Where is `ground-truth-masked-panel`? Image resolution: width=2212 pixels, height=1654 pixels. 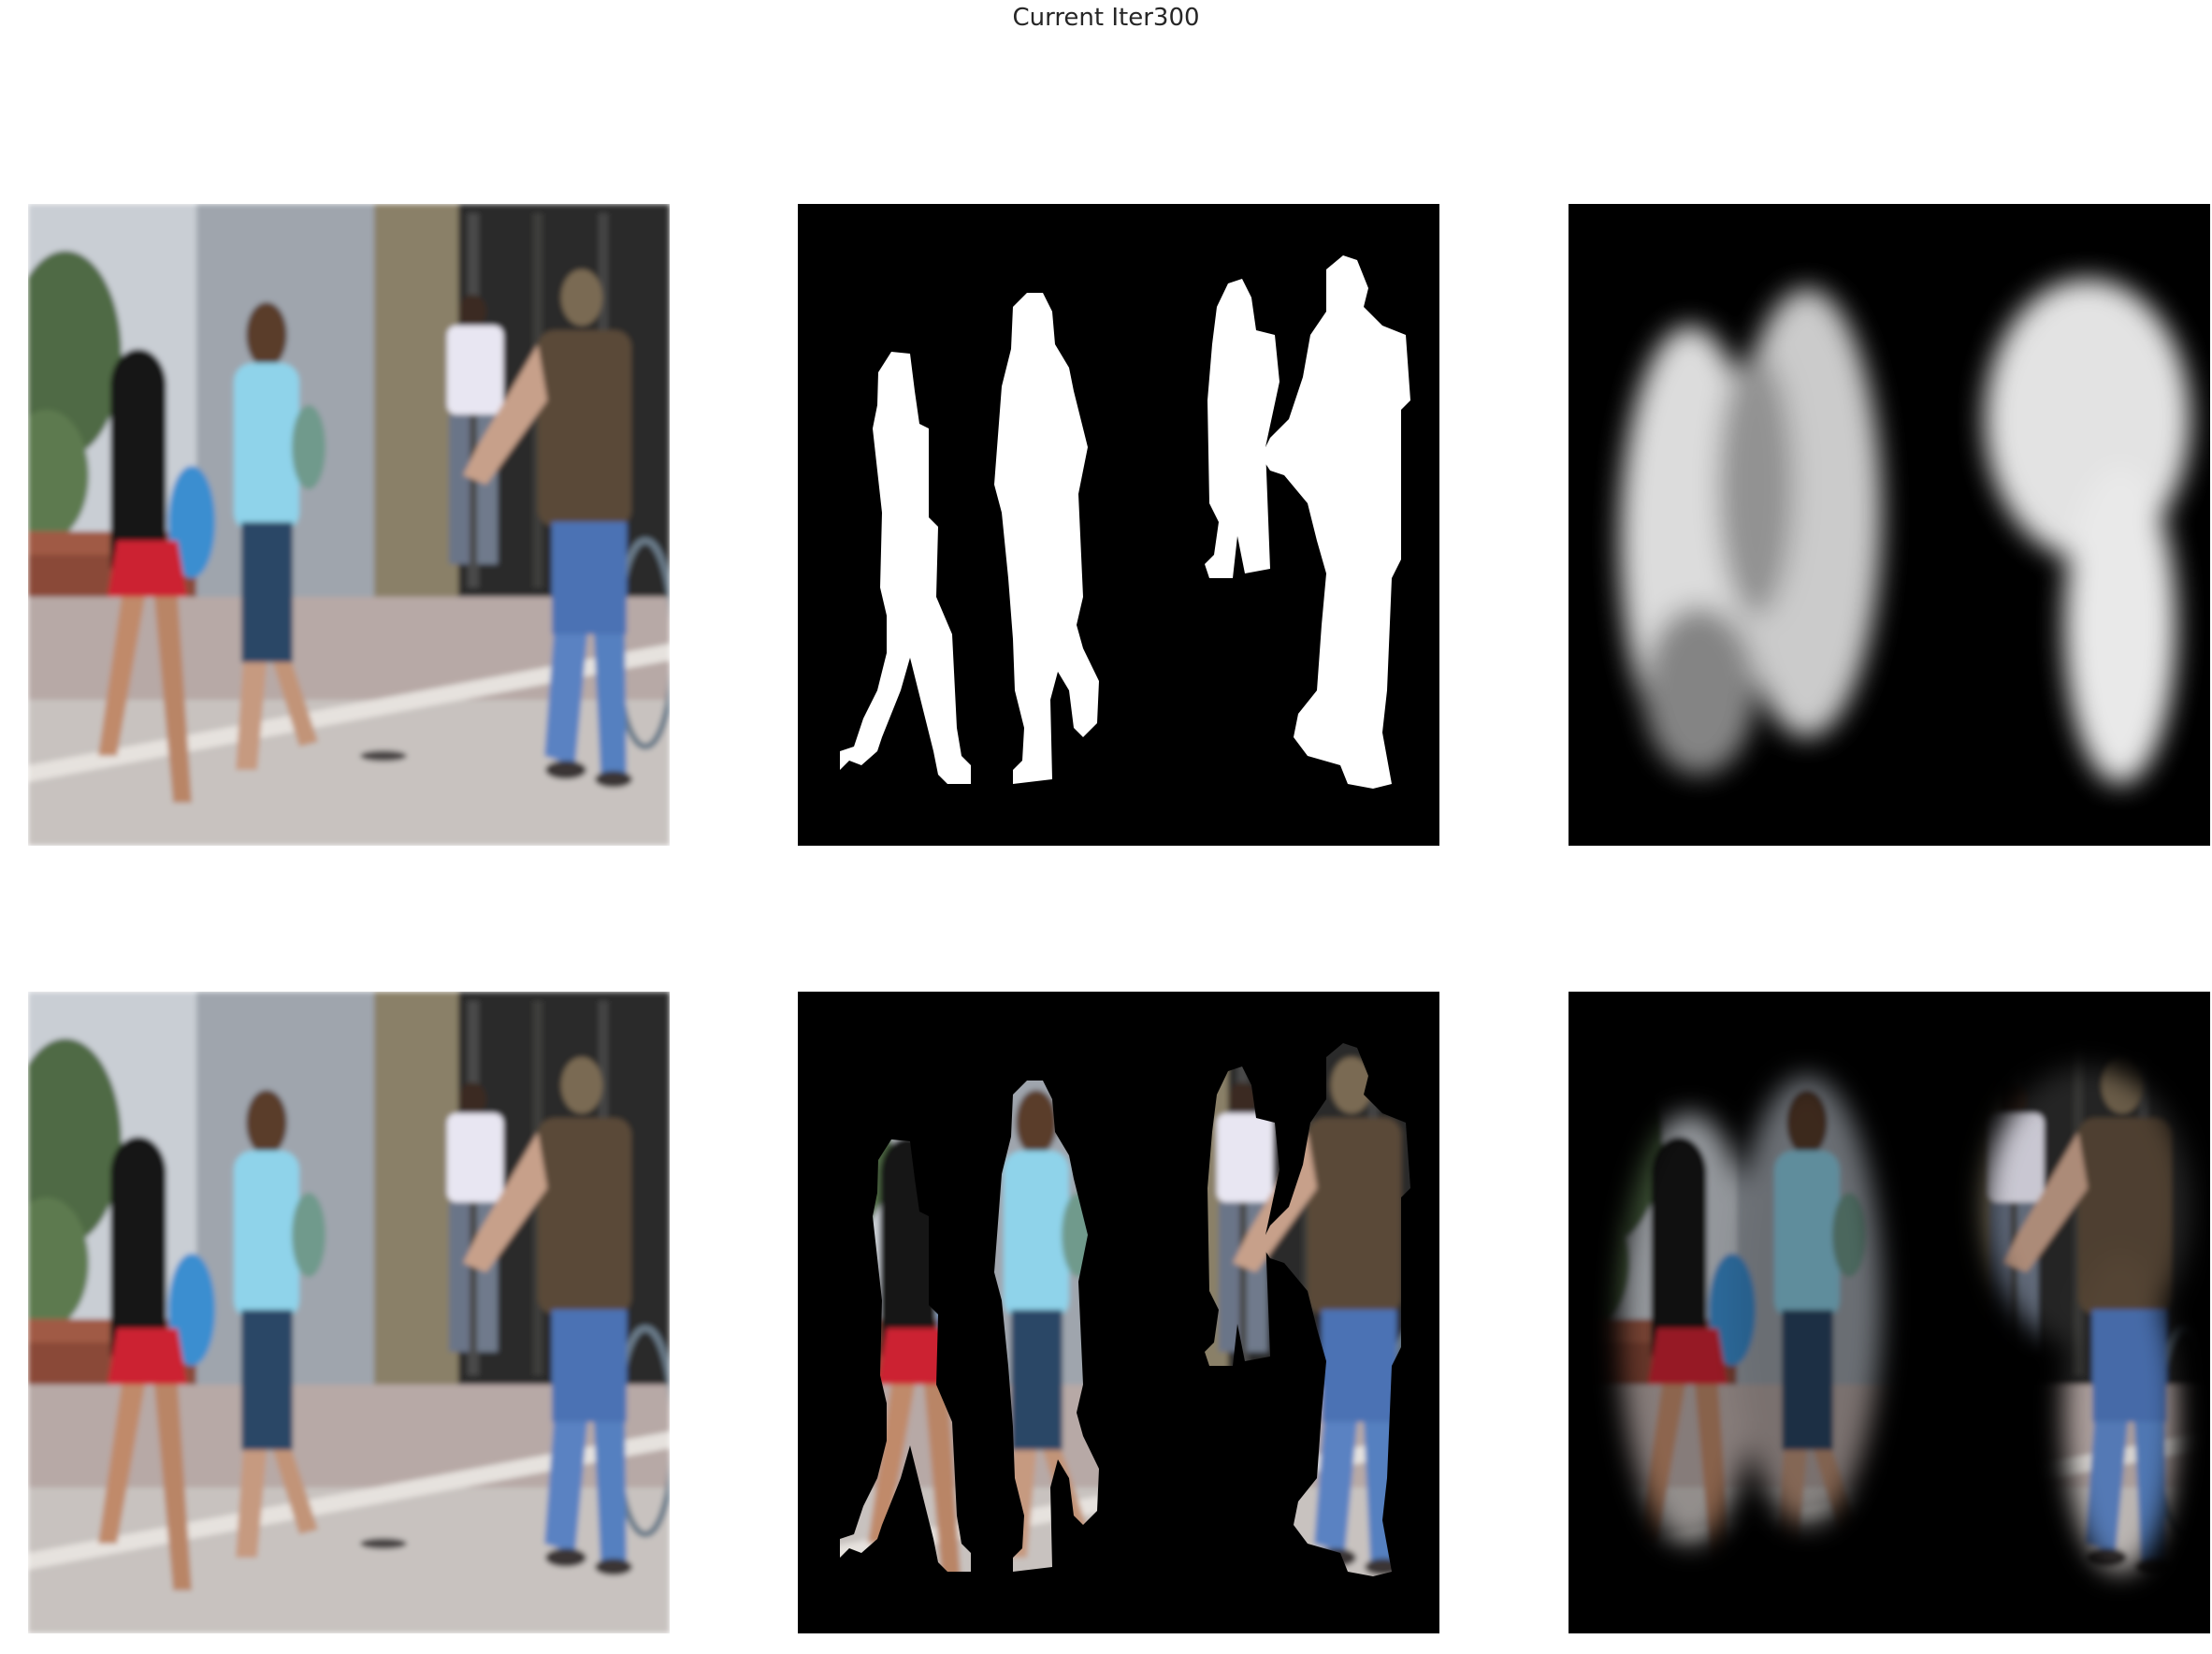
ground-truth-masked-panel is located at coordinates (1118, 1312).